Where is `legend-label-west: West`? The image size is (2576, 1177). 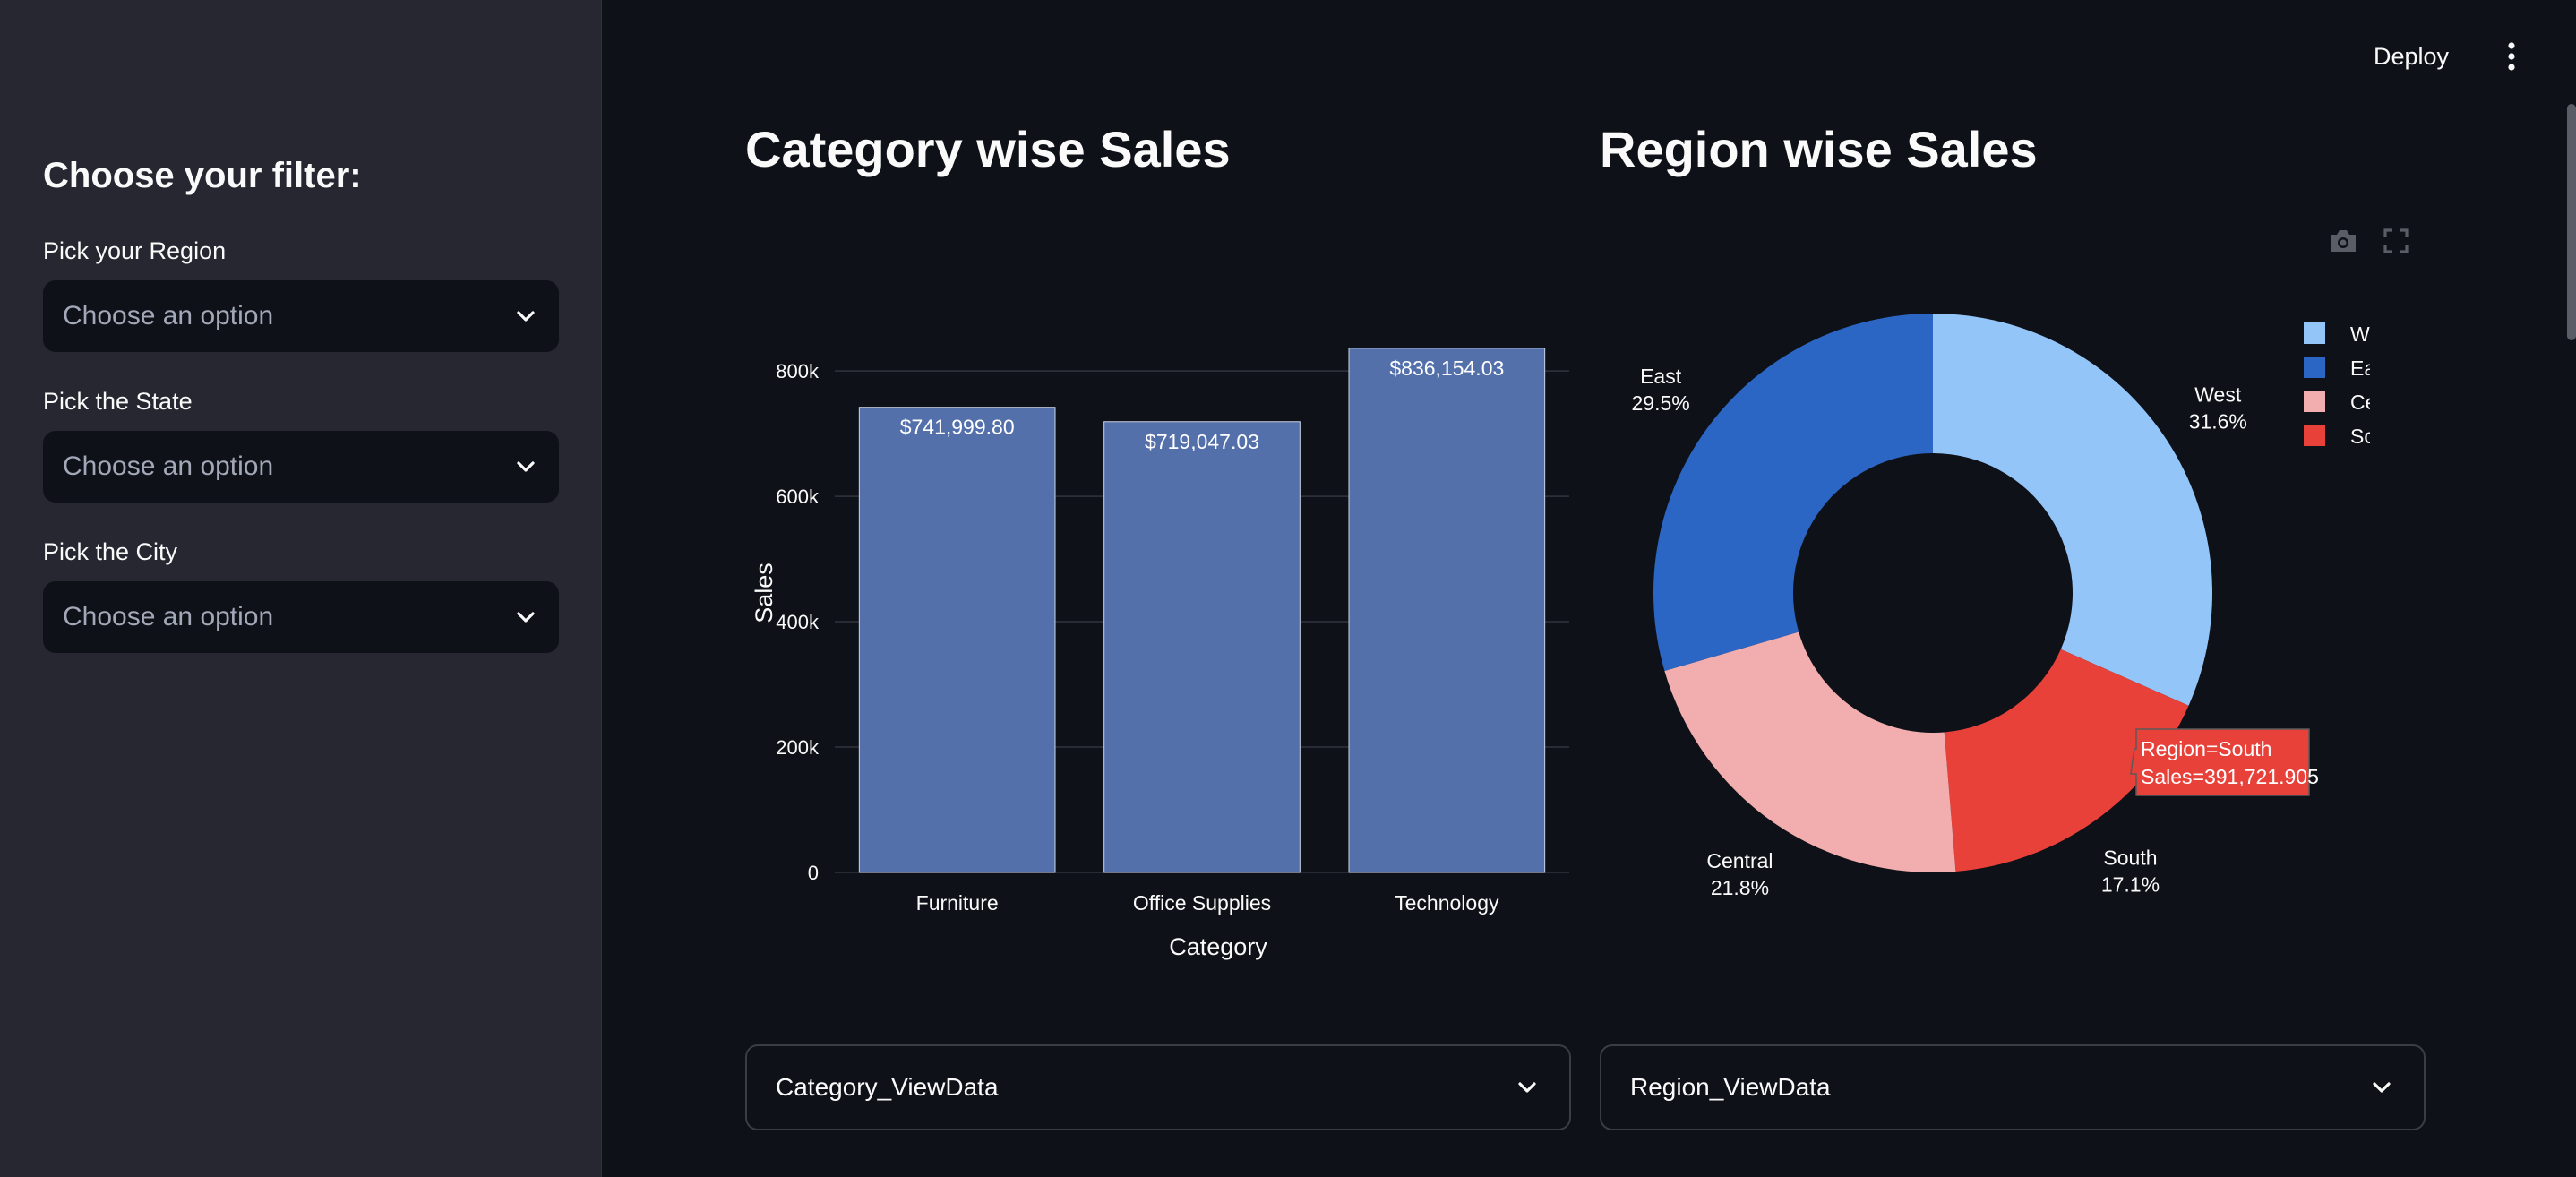 legend-label-west: West is located at coordinates (2360, 334).